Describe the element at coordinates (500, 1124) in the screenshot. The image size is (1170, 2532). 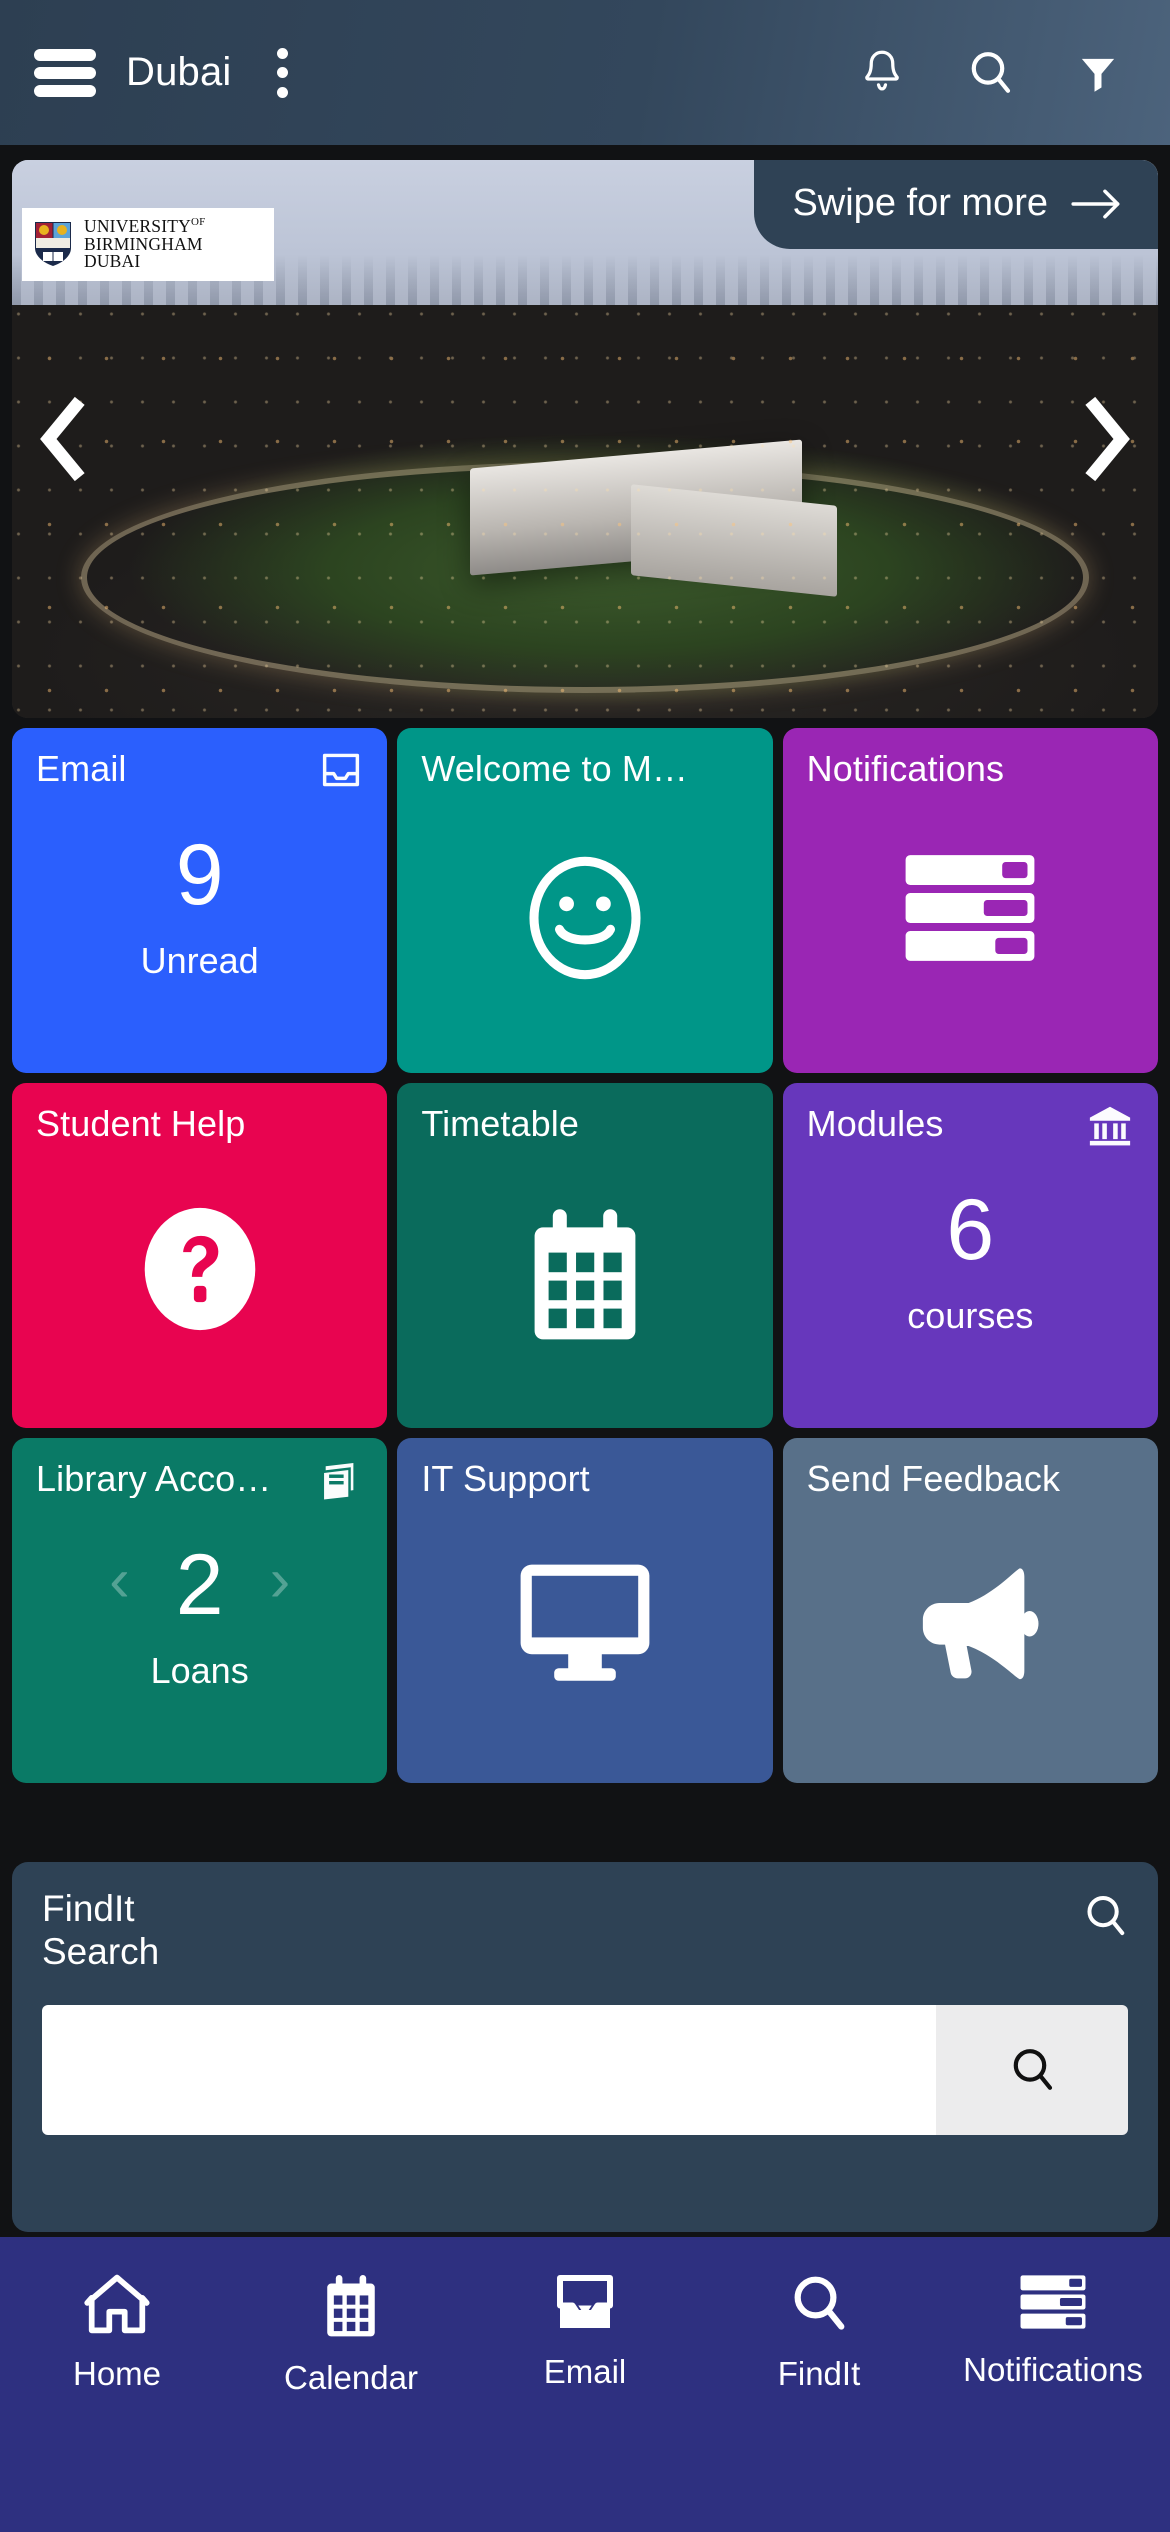
I see `tile-title: Timetable` at that location.